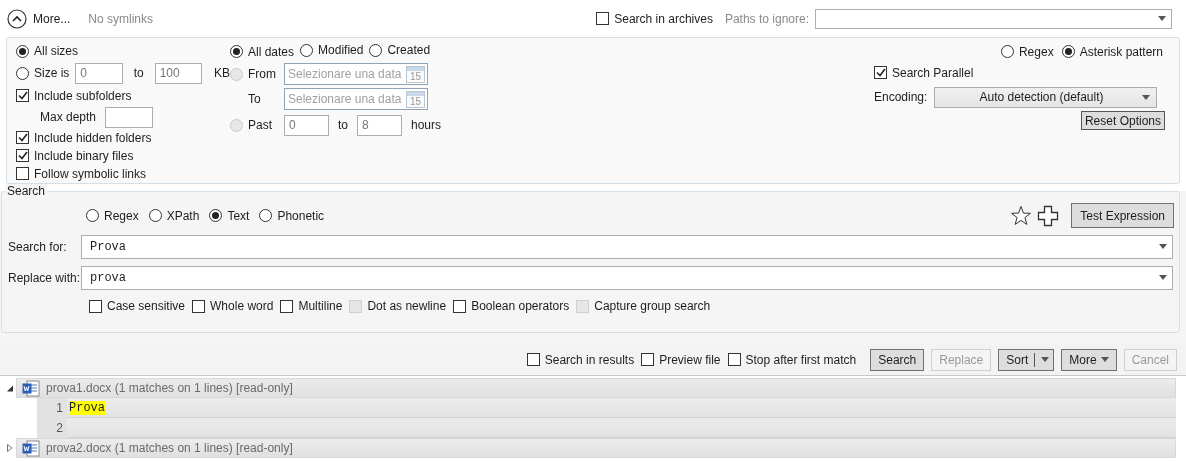 This screenshot has width=1186, height=461. What do you see at coordinates (10, 388) in the screenshot?
I see `expanded-arrow-icon` at bounding box center [10, 388].